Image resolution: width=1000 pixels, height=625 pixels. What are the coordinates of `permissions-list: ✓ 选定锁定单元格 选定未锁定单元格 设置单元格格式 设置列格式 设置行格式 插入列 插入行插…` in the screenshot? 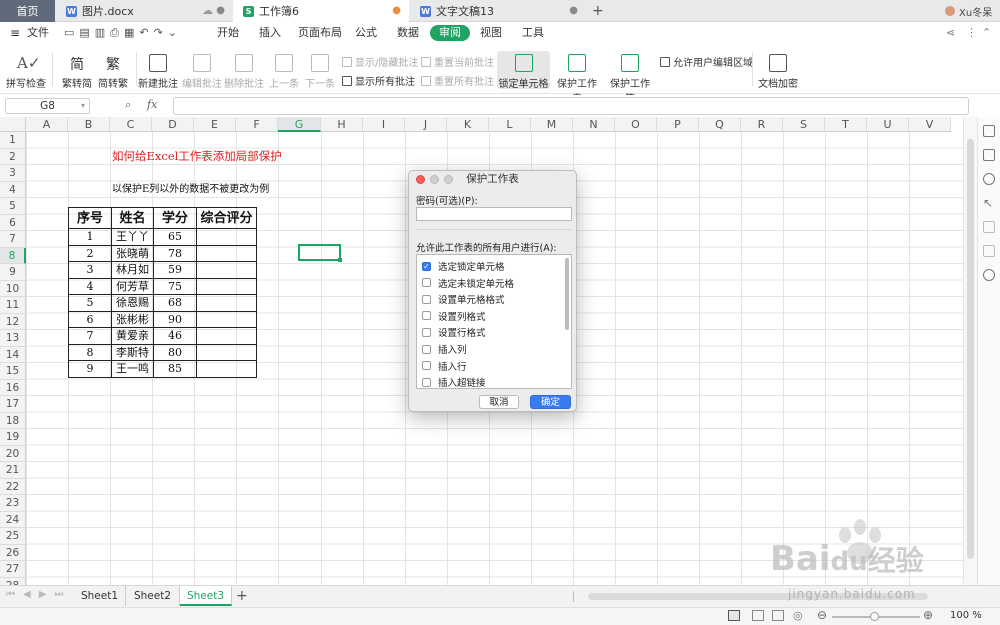 It's located at (494, 321).